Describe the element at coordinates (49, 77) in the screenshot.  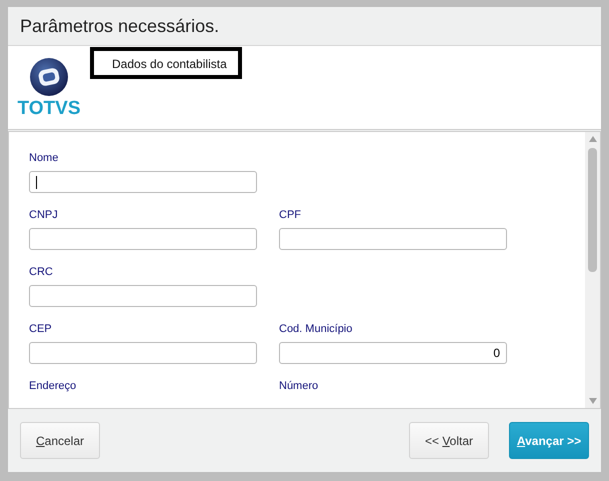
I see `logo-icon` at that location.